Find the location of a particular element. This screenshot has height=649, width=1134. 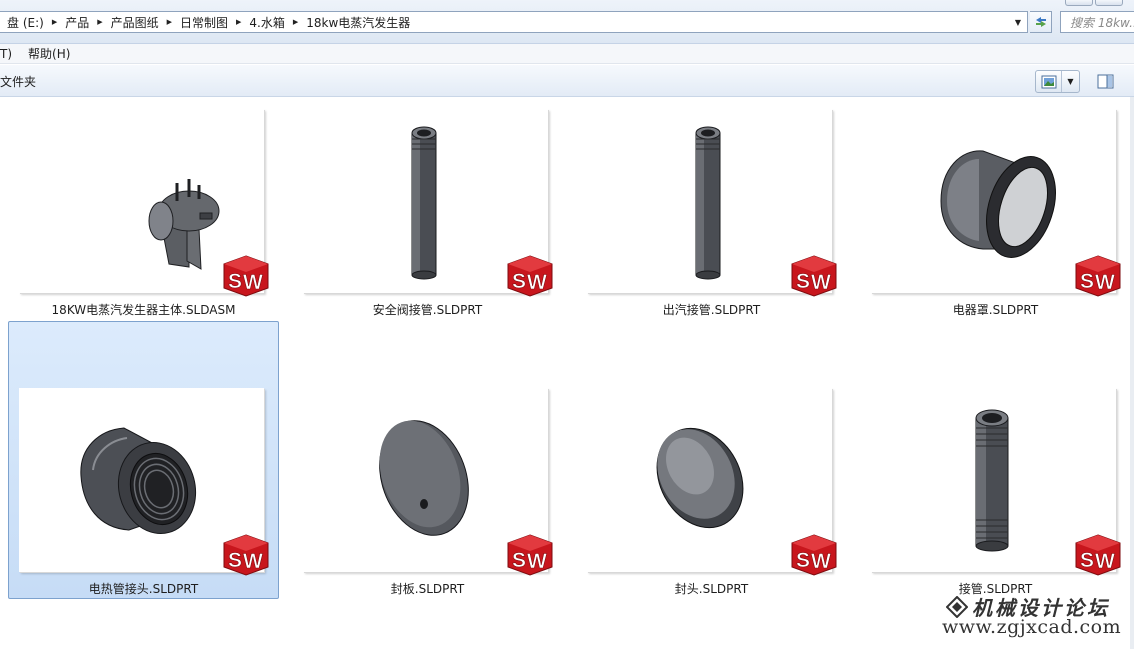

breadcrumb-current-folder: 18kw电蒸汽发生器 is located at coordinates (358, 22).